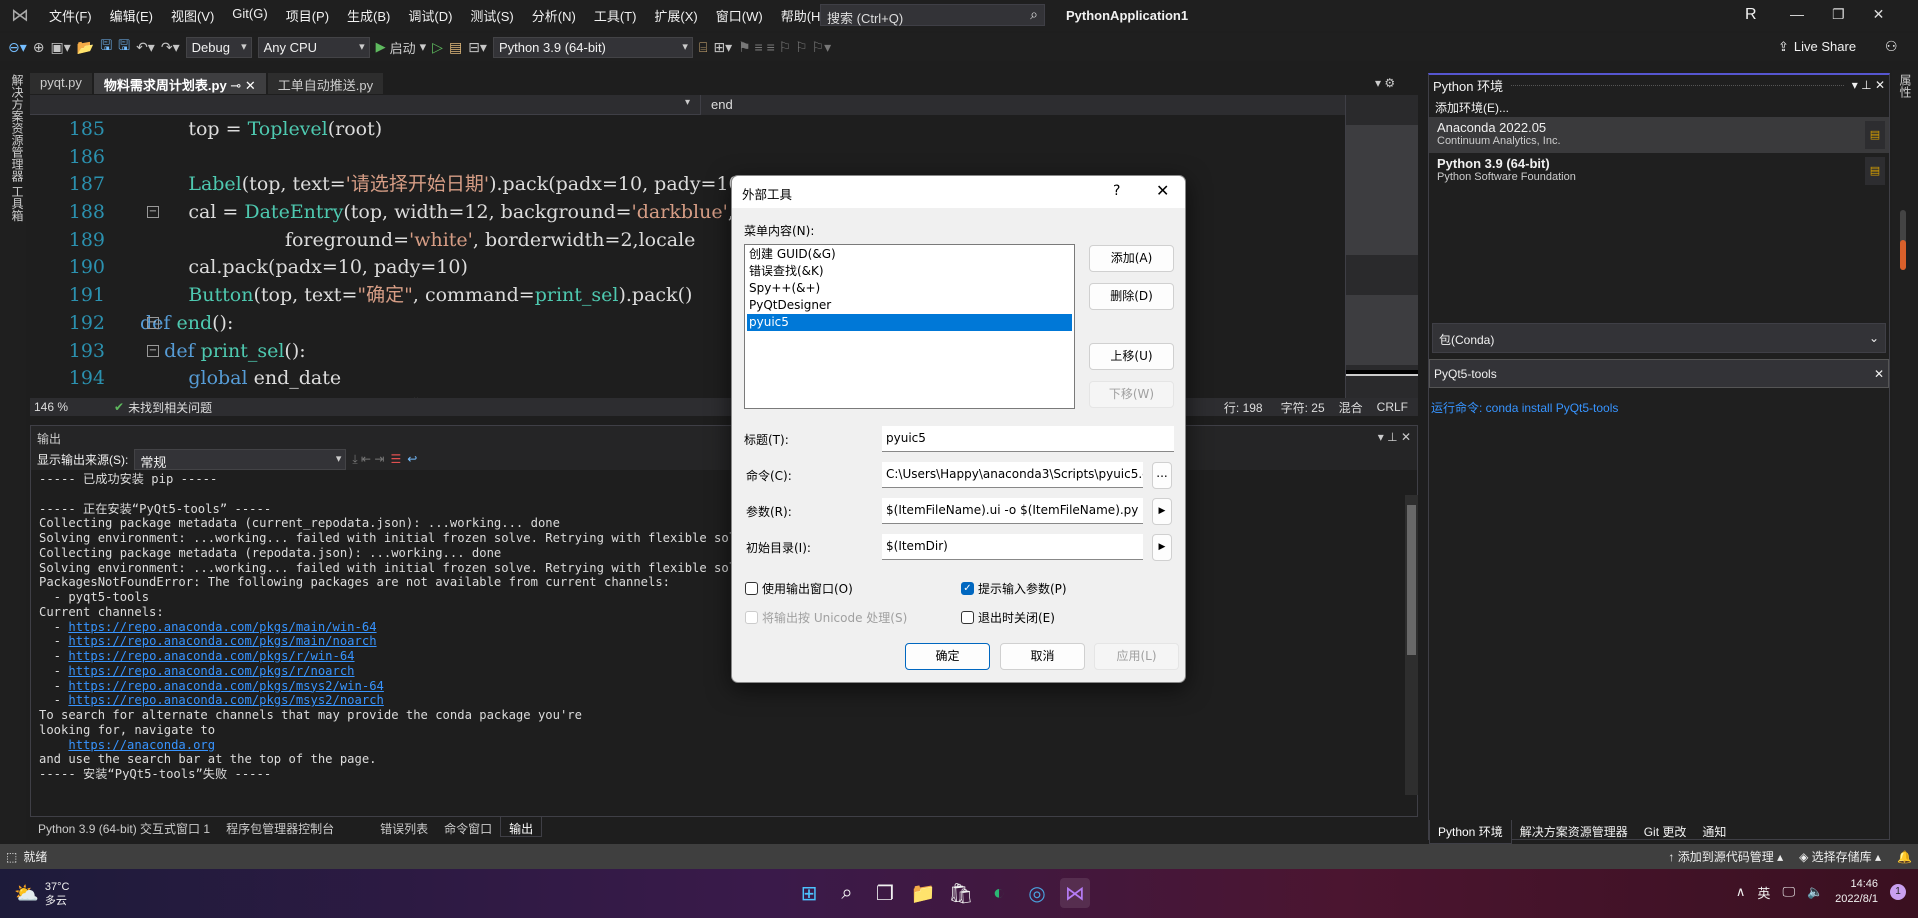  Describe the element at coordinates (1012, 511) in the screenshot. I see `arguments-input: $(ItemFileName).ui -o $(ItemFileName).py` at that location.